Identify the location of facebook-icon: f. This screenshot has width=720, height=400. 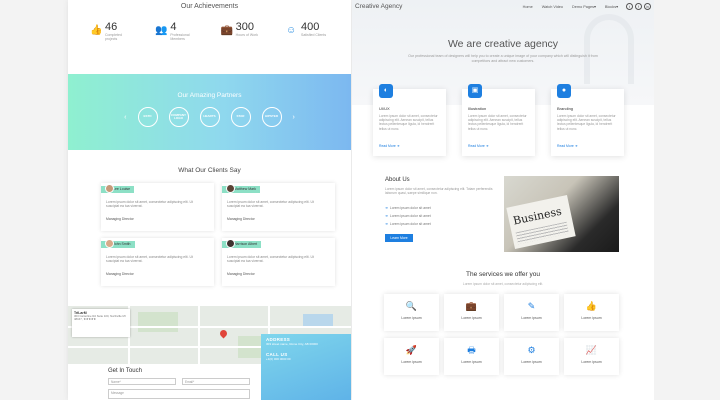
(638, 6).